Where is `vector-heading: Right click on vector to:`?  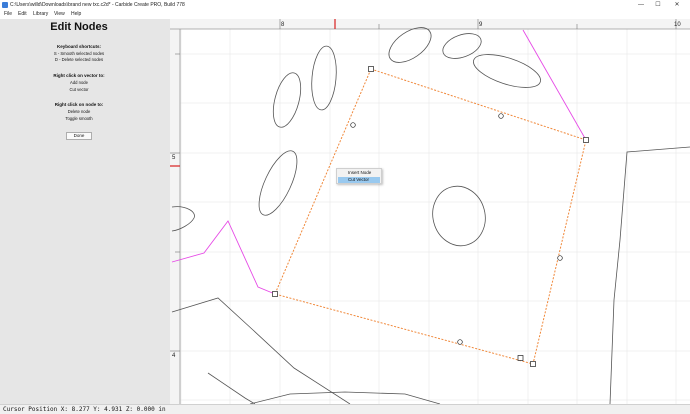 vector-heading: Right click on vector to: is located at coordinates (79, 75).